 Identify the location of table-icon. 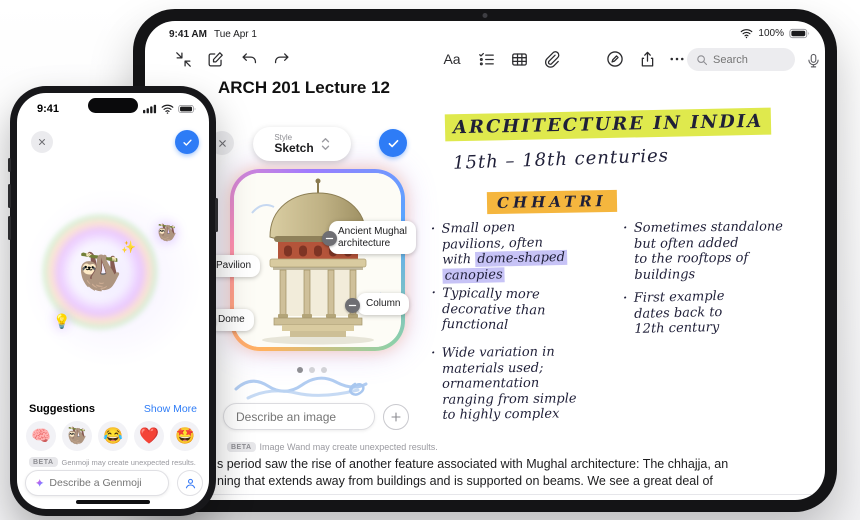
(519, 59).